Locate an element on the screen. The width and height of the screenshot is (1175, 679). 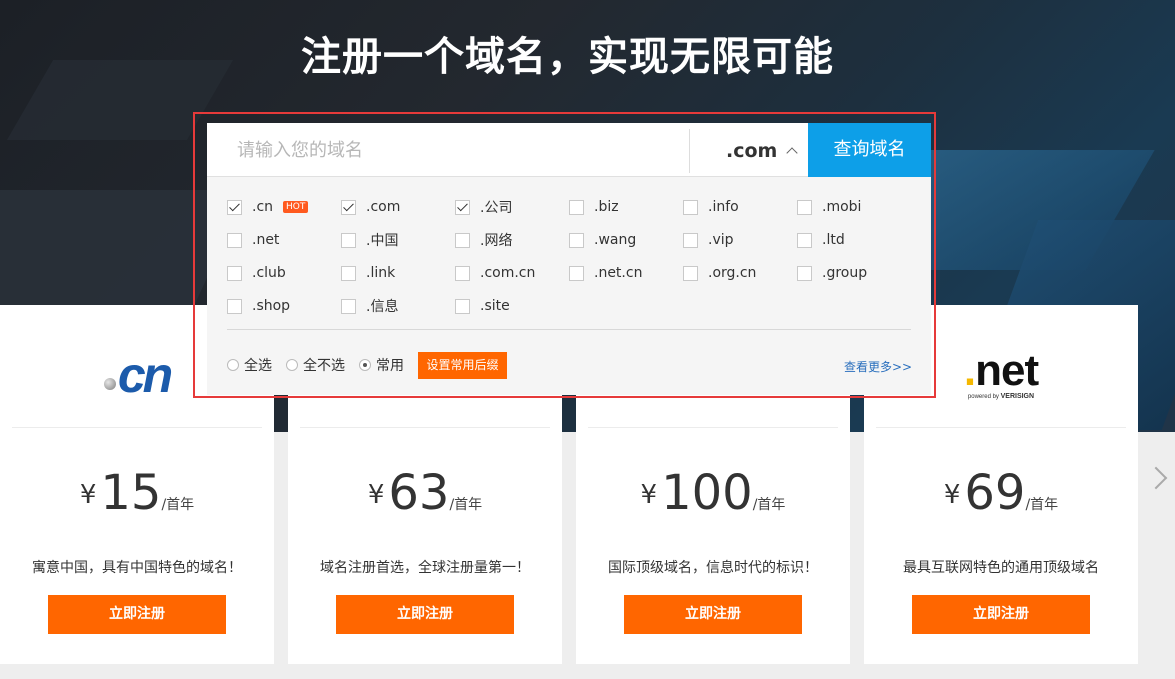
view-more-link: 查看更多>> is located at coordinates (878, 366).